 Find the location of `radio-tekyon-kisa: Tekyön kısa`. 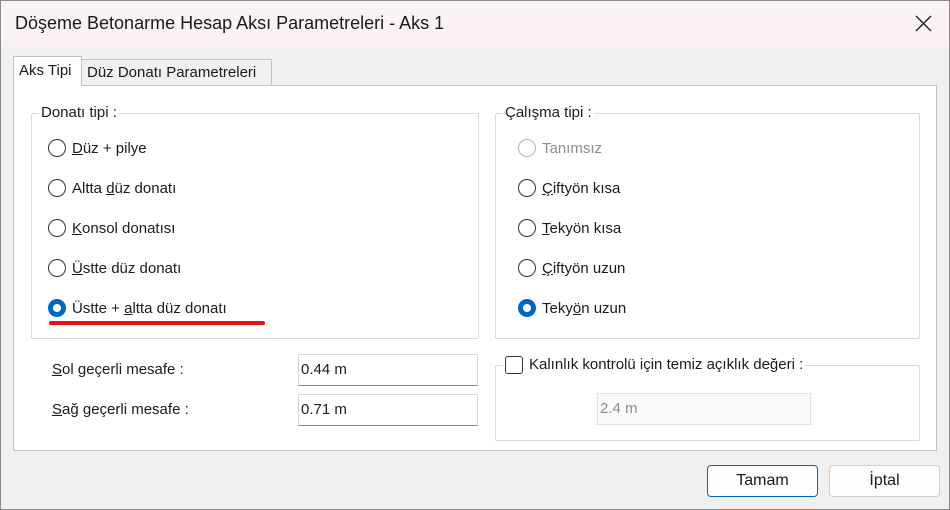

radio-tekyon-kisa: Tekyön kısa is located at coordinates (569, 228).